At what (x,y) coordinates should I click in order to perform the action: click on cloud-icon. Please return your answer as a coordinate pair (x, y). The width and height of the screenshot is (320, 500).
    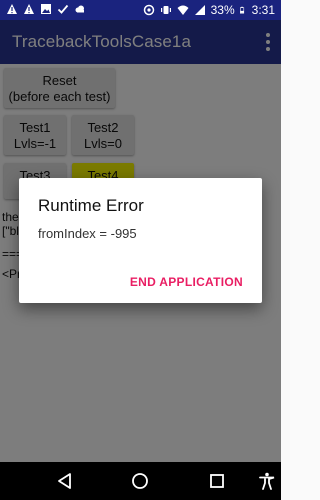
    Looking at the image, I should click on (79, 9).